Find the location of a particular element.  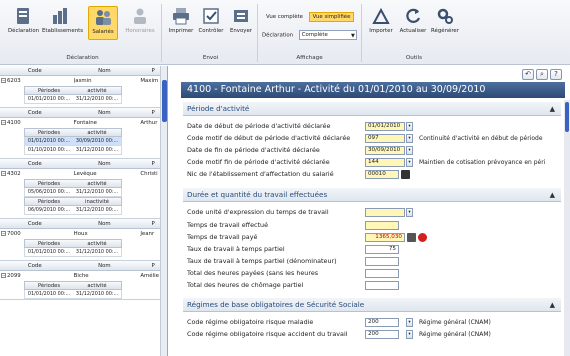

total-heures-payees-input is located at coordinates (382, 273).